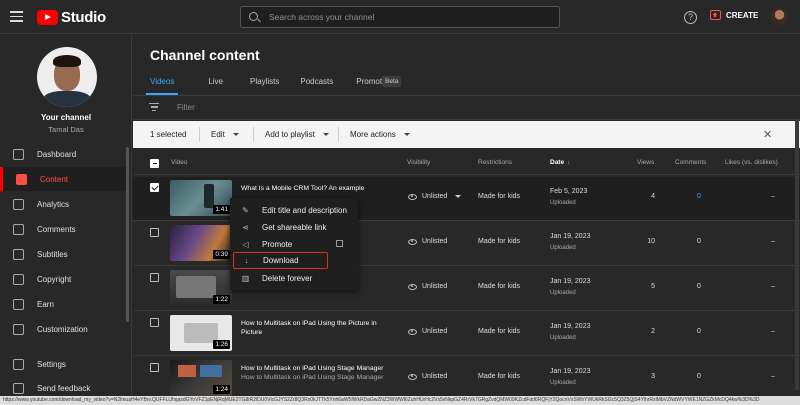 The image size is (800, 405). I want to click on help-icon: ?, so click(690, 17).